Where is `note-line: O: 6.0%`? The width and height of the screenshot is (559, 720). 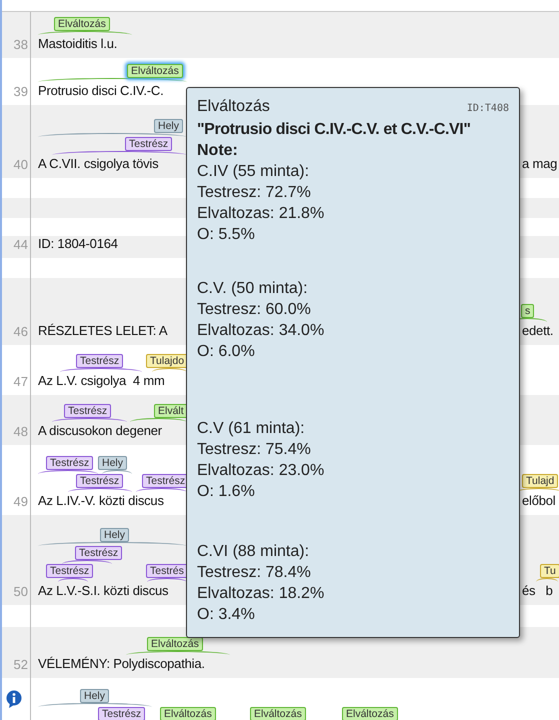
note-line: O: 6.0% is located at coordinates (226, 352).